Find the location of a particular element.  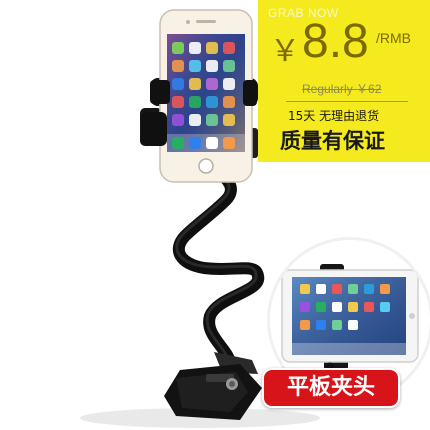

price-value: 8.8 is located at coordinates (335, 41).